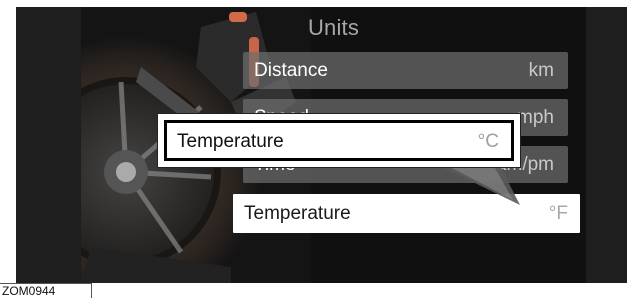 The height and width of the screenshot is (298, 643). I want to click on row-value: km, so click(541, 70).